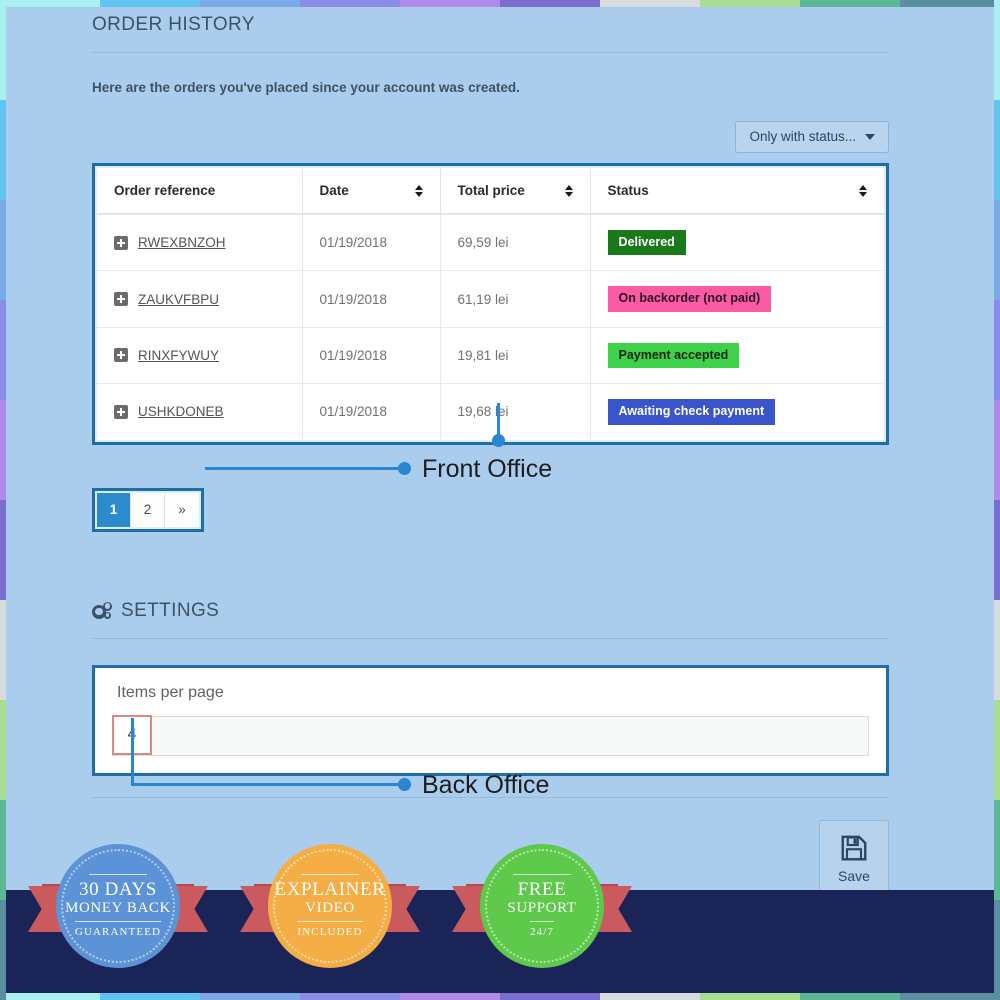  What do you see at coordinates (132, 735) in the screenshot?
I see `items-per-page-value: 4` at bounding box center [132, 735].